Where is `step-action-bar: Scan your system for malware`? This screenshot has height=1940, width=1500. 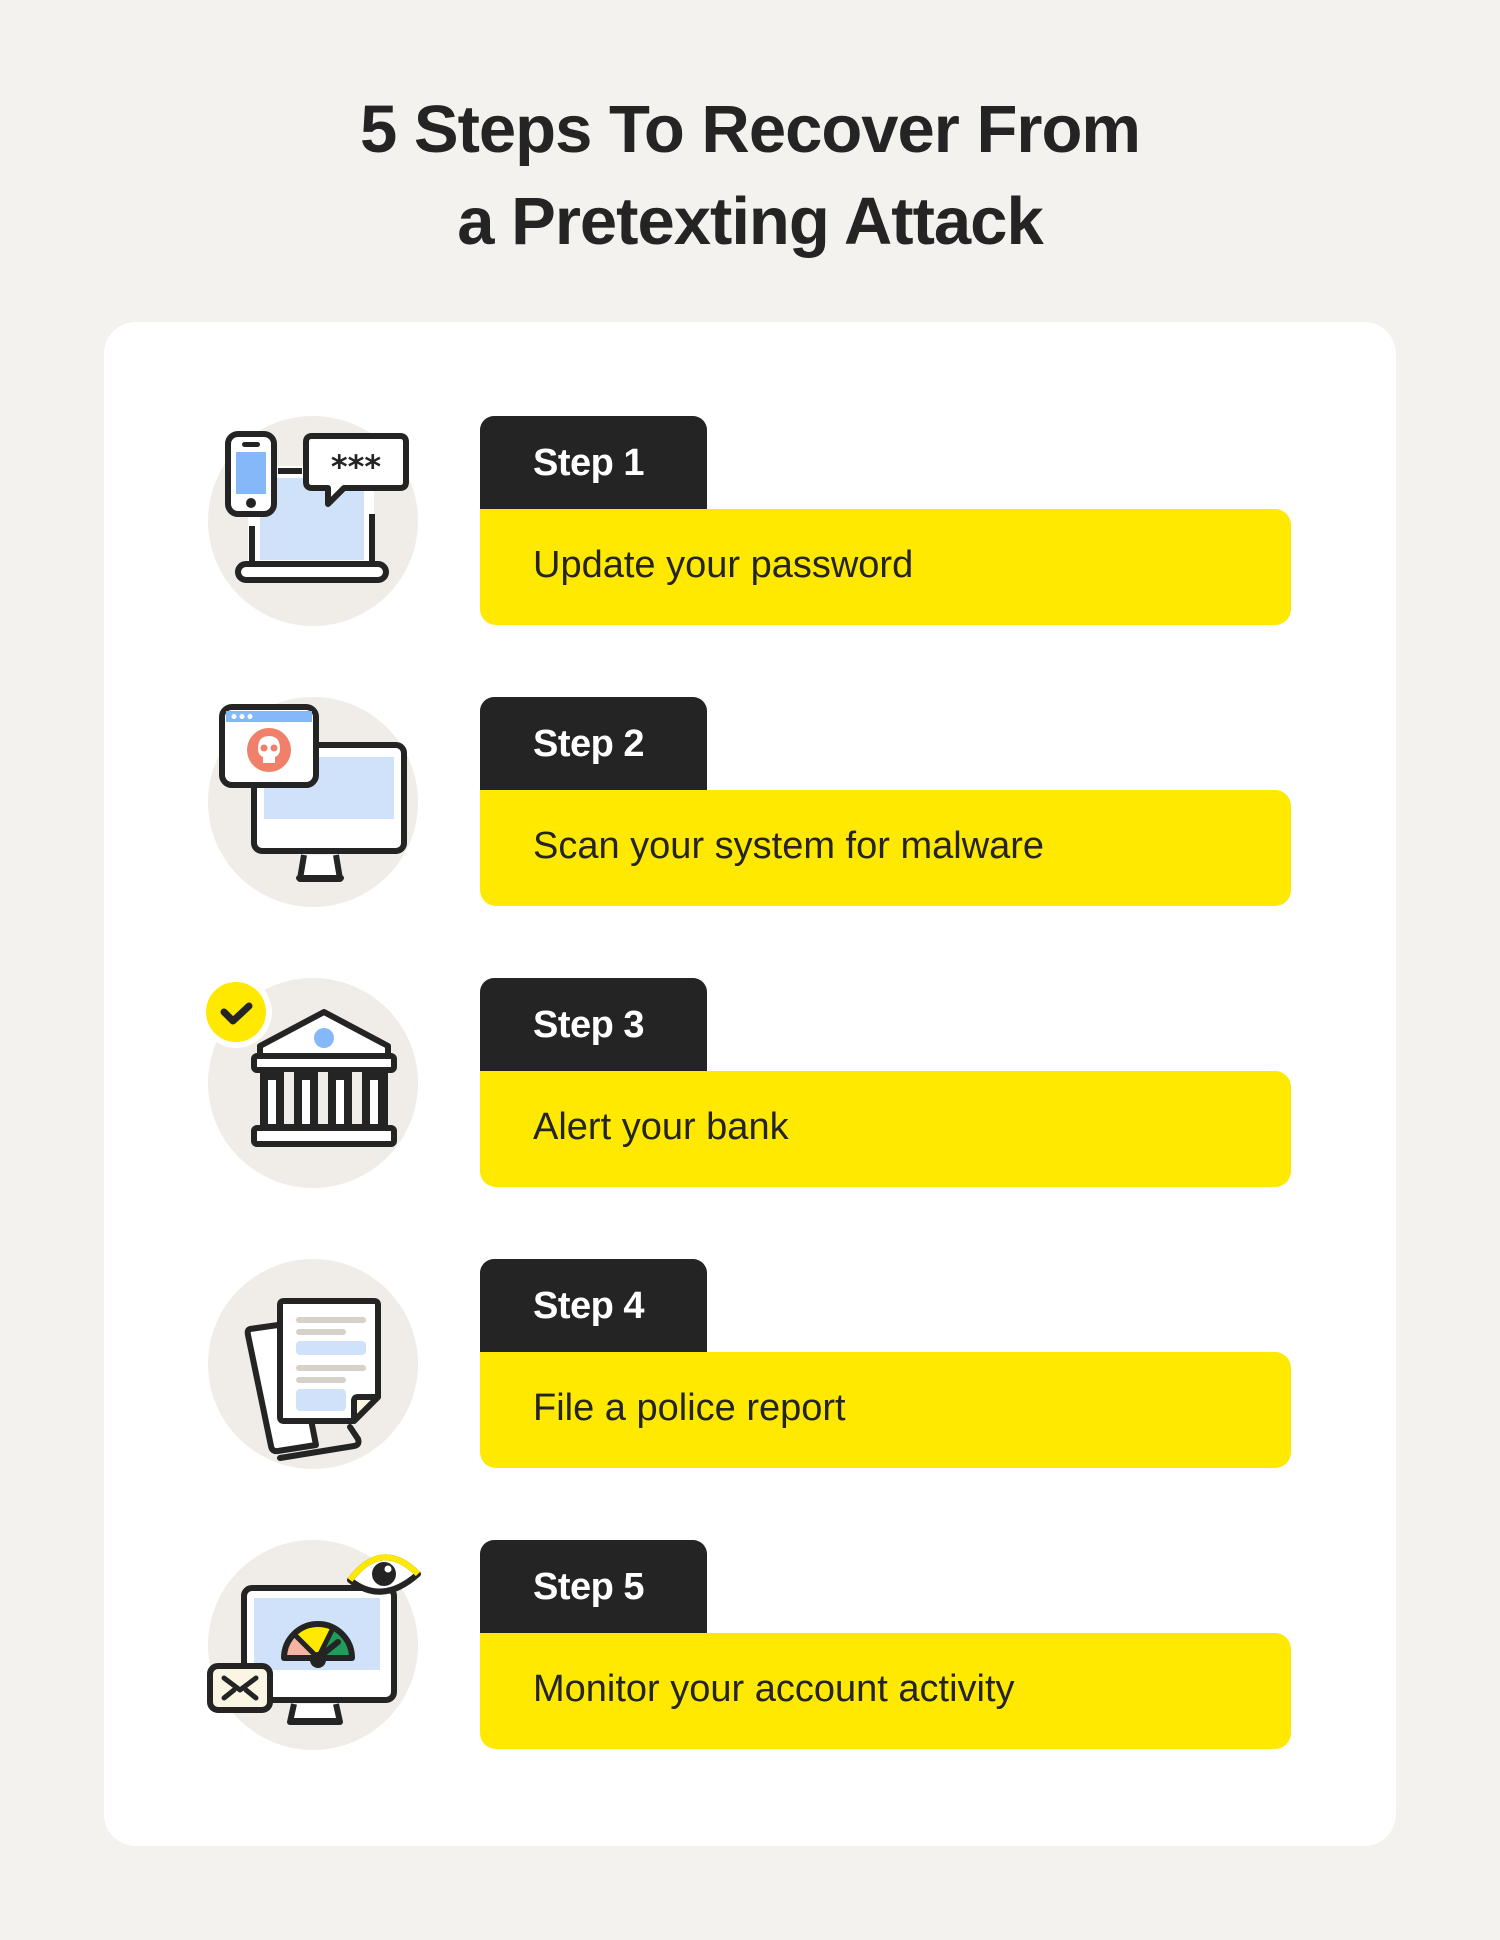 step-action-bar: Scan your system for malware is located at coordinates (885, 848).